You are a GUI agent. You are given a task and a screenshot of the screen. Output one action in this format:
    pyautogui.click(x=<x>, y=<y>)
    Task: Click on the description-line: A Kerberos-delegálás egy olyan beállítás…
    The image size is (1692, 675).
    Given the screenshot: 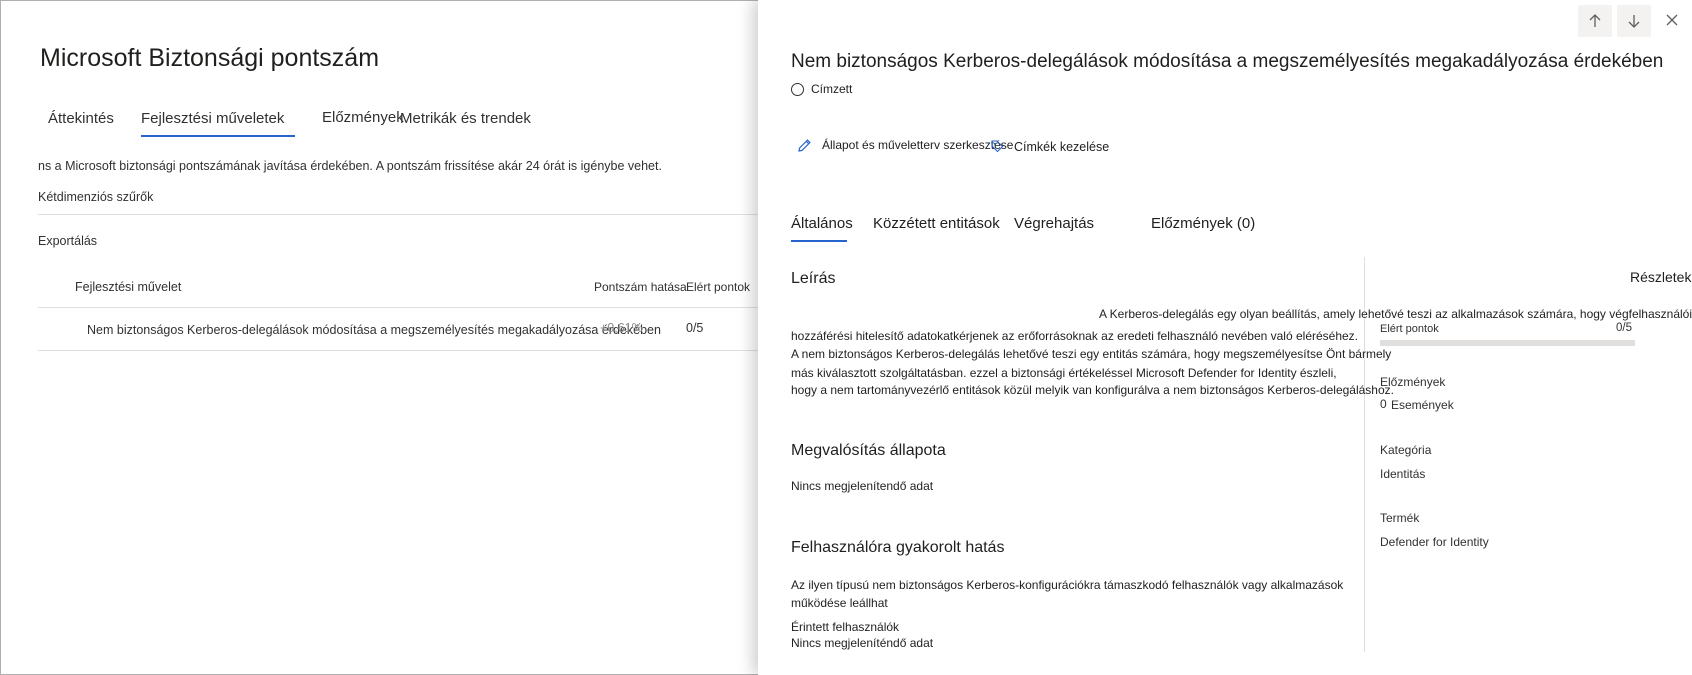 What is the action you would take?
    pyautogui.click(x=1395, y=314)
    